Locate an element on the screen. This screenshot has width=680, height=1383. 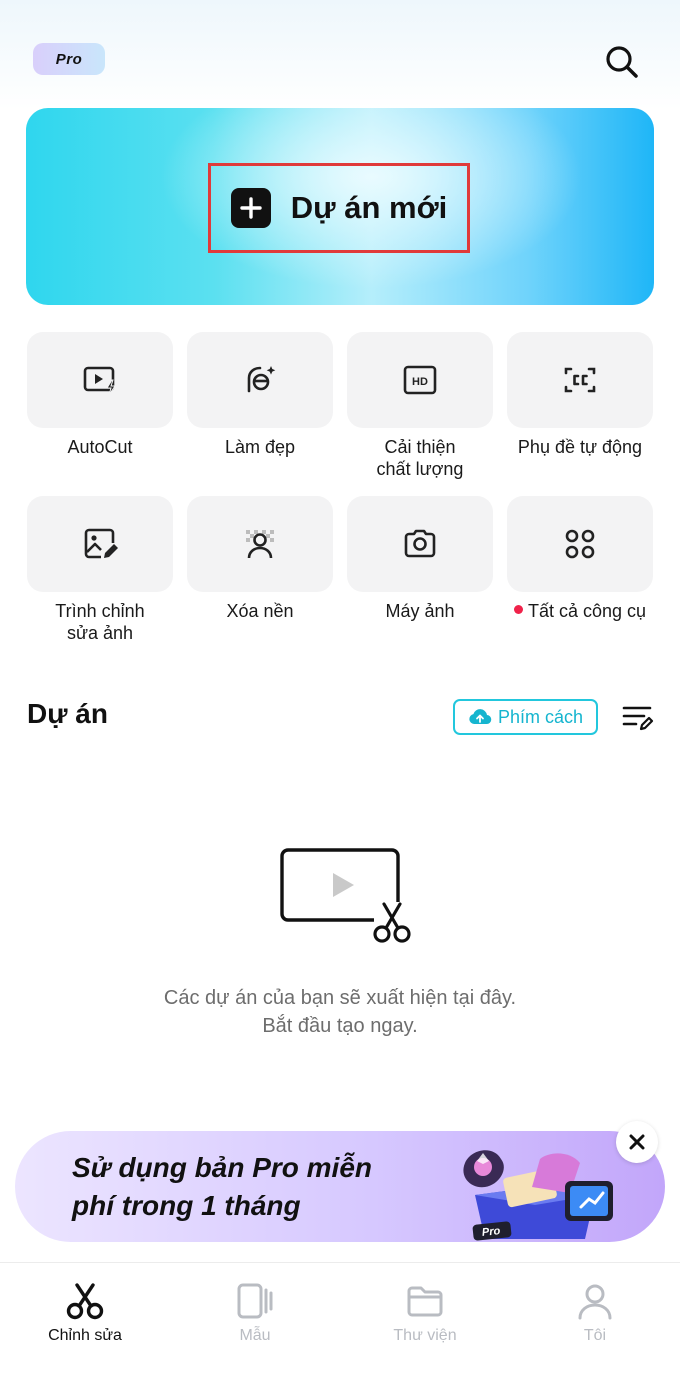
tool-label: Xóa nền is located at coordinates (260, 611).